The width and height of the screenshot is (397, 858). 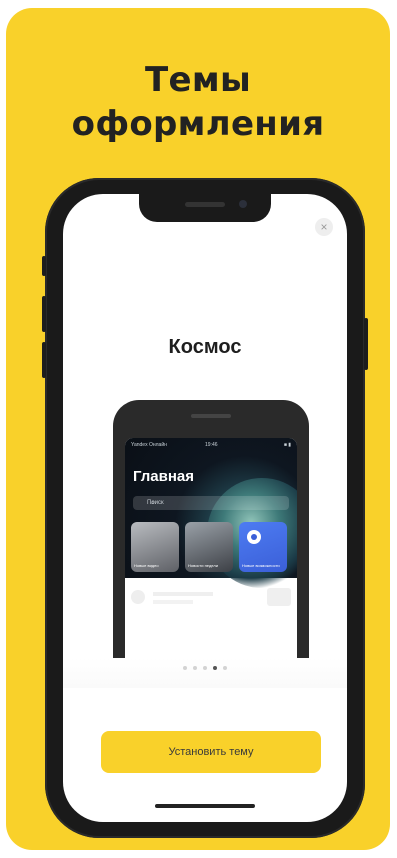 What do you see at coordinates (198, 124) in the screenshot?
I see `headline-line-2: оформления` at bounding box center [198, 124].